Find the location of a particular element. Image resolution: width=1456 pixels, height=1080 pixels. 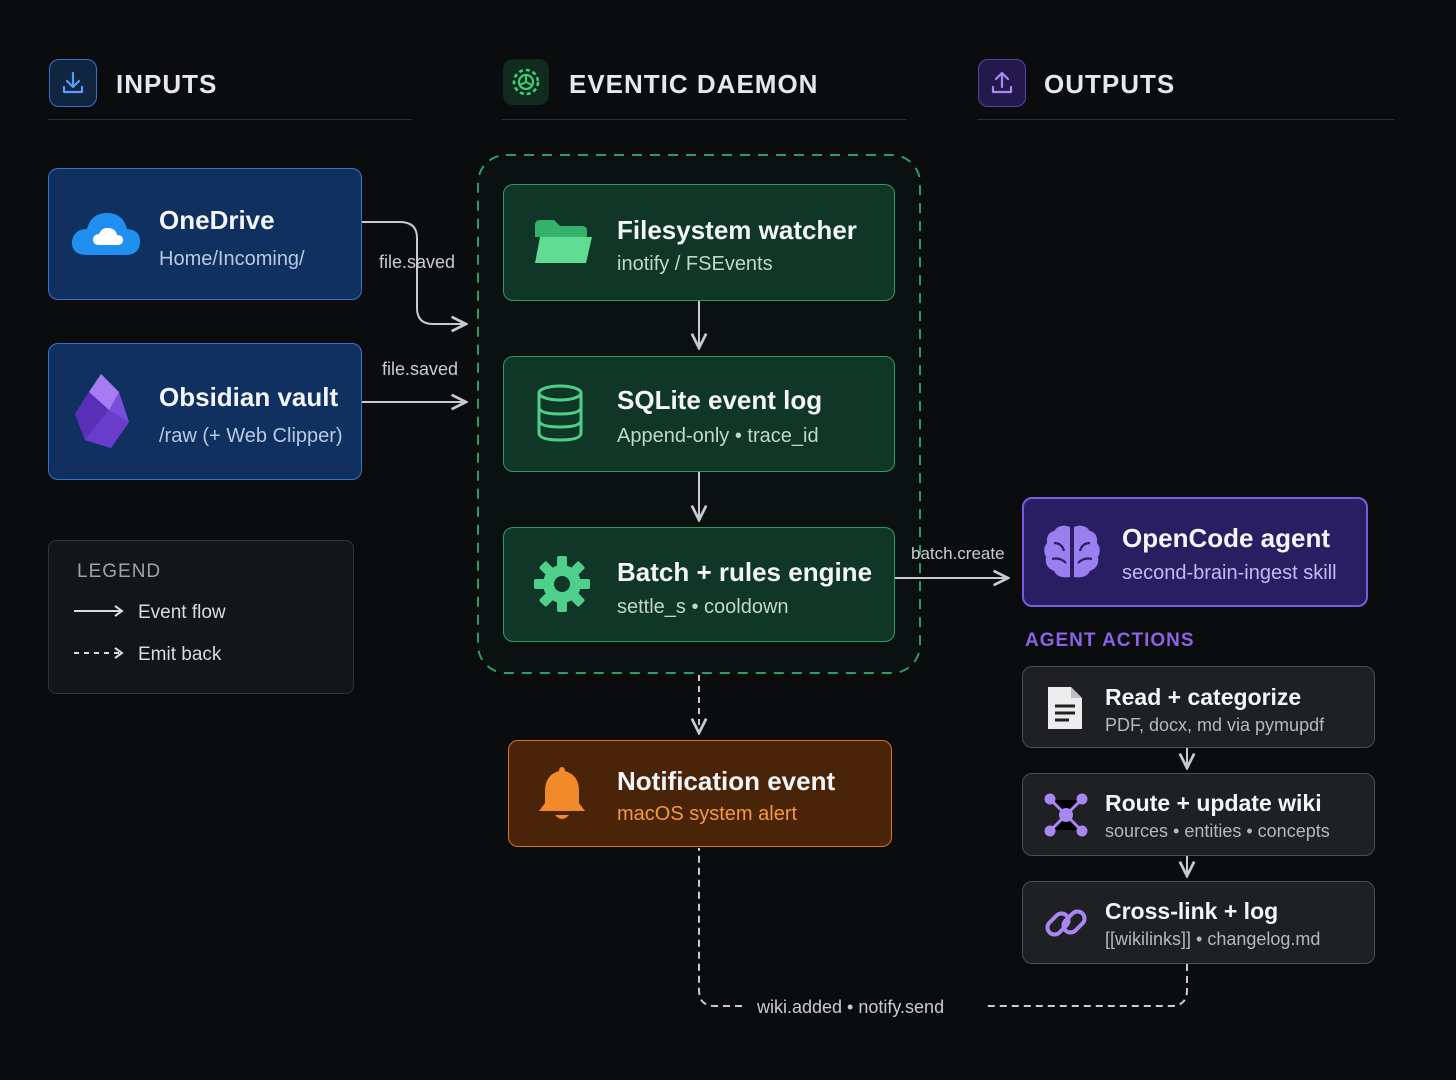

obsidian-title: Obsidian vault is located at coordinates (249, 397).